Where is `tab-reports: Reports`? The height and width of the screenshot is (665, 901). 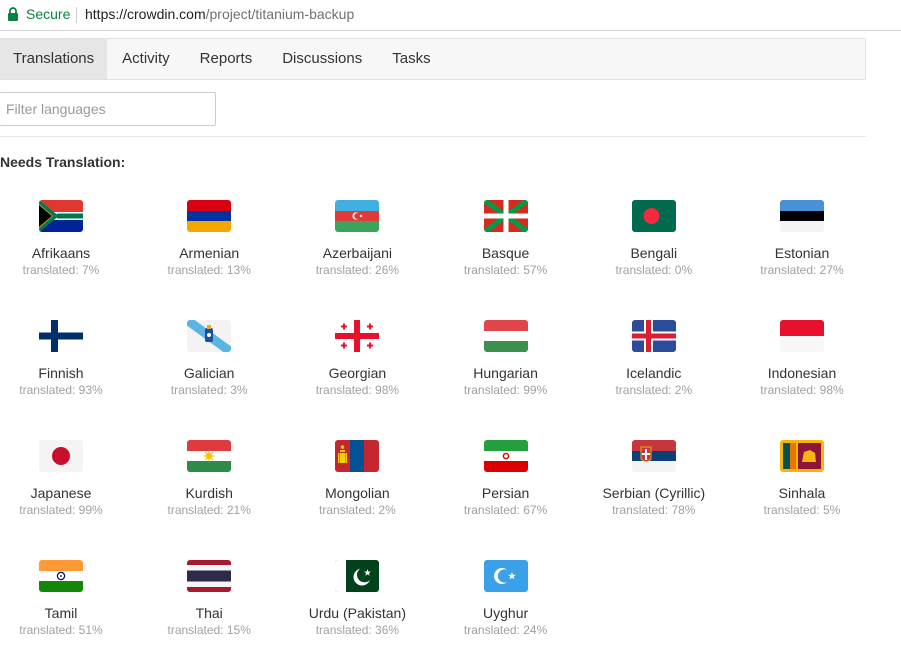 tab-reports: Reports is located at coordinates (226, 59).